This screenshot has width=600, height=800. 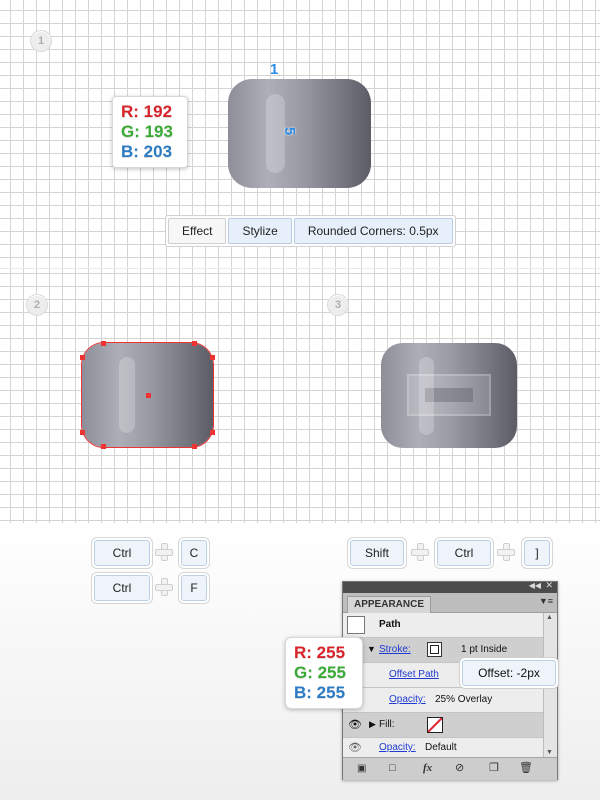 What do you see at coordinates (147, 131) in the screenshot?
I see `green-value: G: 193` at bounding box center [147, 131].